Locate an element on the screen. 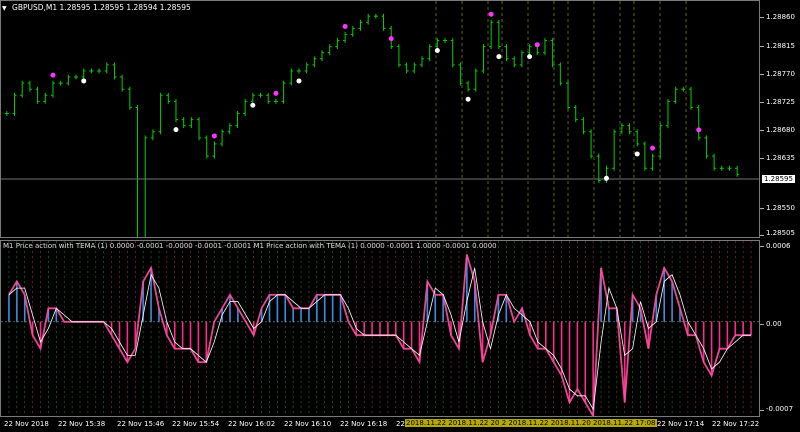 This screenshot has width=800, height=432. triangle-down-icon: ▼ is located at coordinates (4, 8).